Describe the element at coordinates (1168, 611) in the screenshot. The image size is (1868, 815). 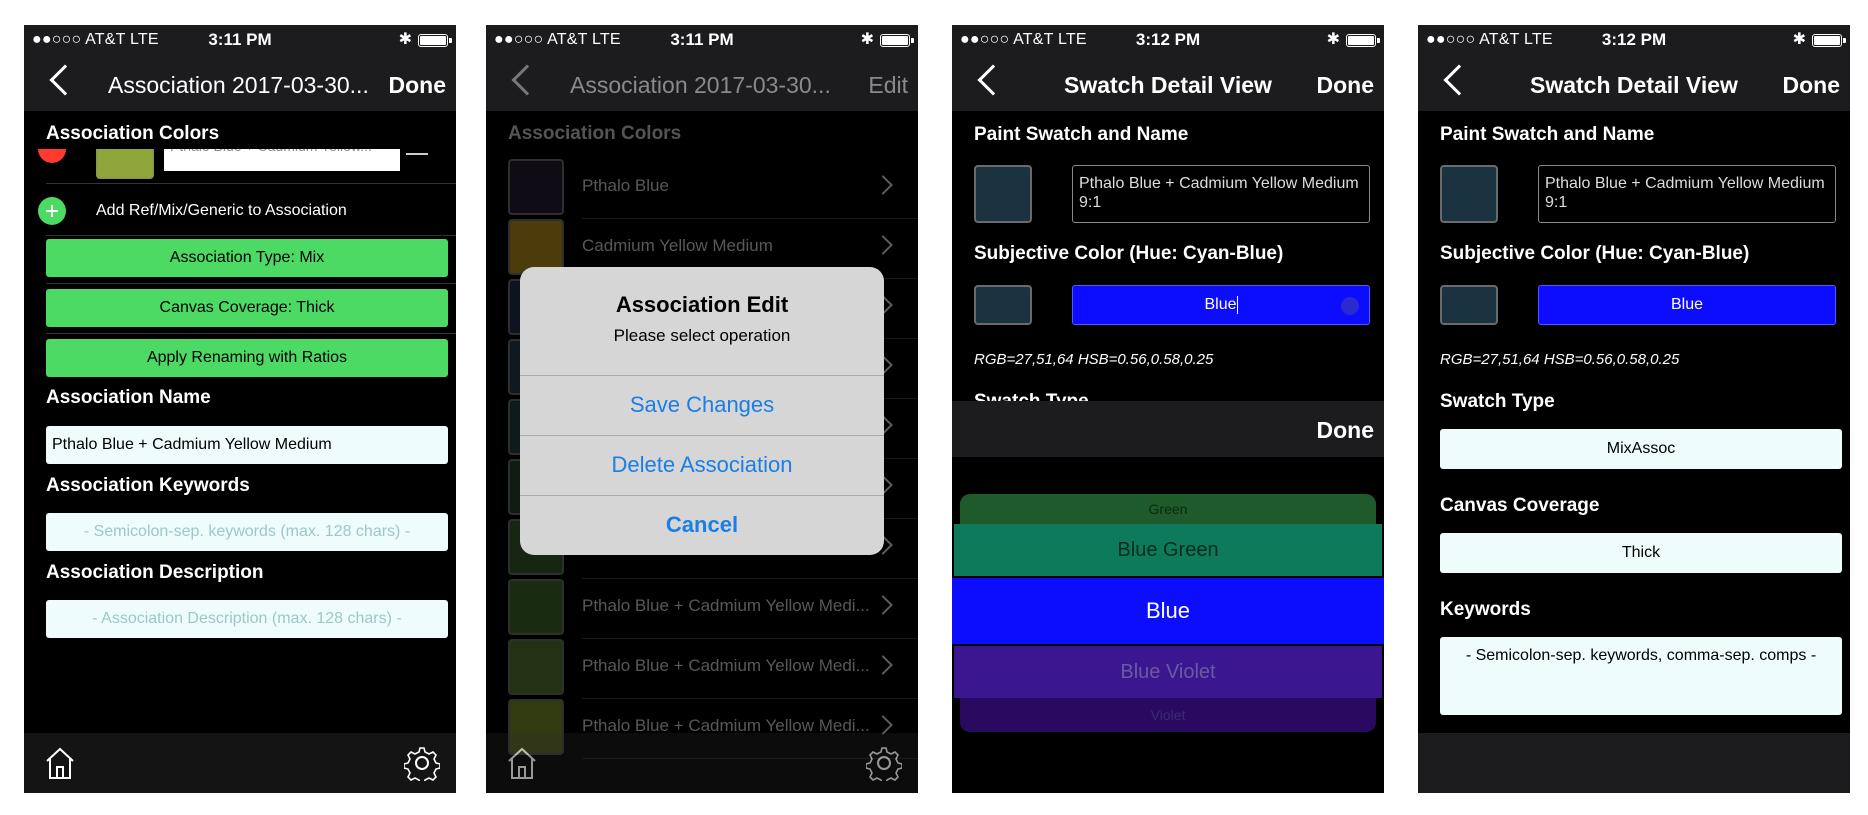
I see `picker-option-selected: Blue` at that location.